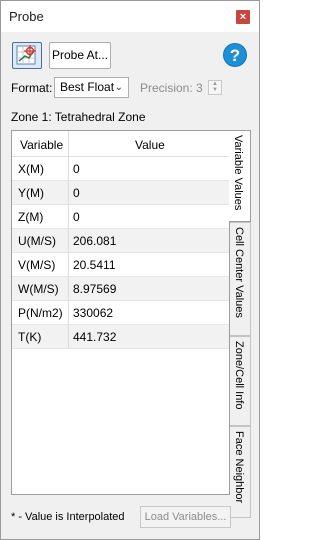 The image size is (320, 540). I want to click on table-row: Z(M) 0, so click(120, 217).